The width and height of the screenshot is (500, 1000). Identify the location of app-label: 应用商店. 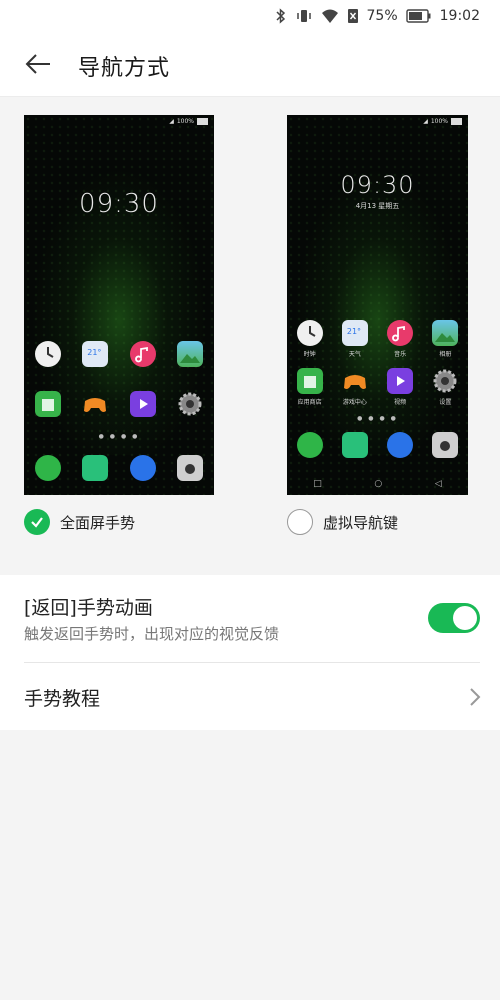
(309, 402).